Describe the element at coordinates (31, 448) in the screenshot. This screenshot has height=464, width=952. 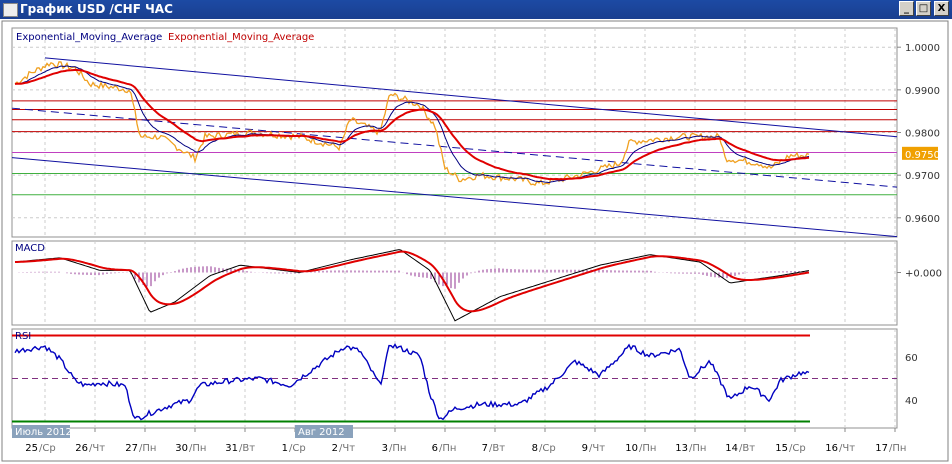
I see `x-tick-day: 25` at that location.